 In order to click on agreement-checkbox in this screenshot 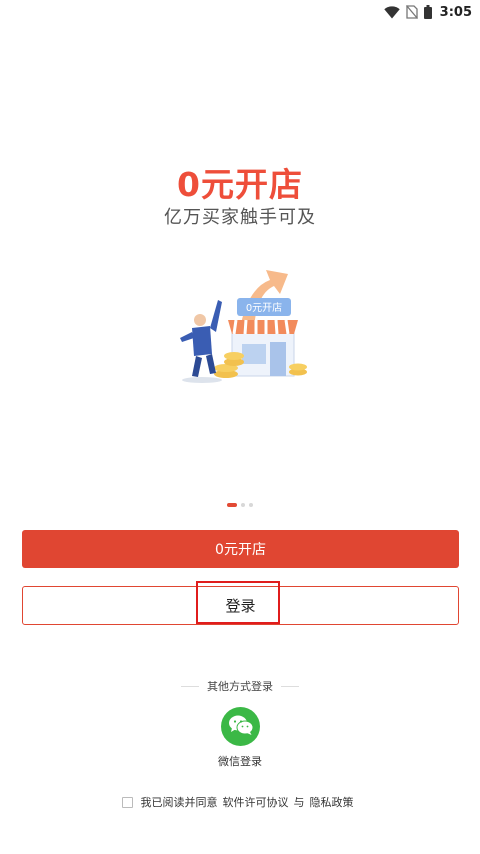, I will do `click(127, 802)`.